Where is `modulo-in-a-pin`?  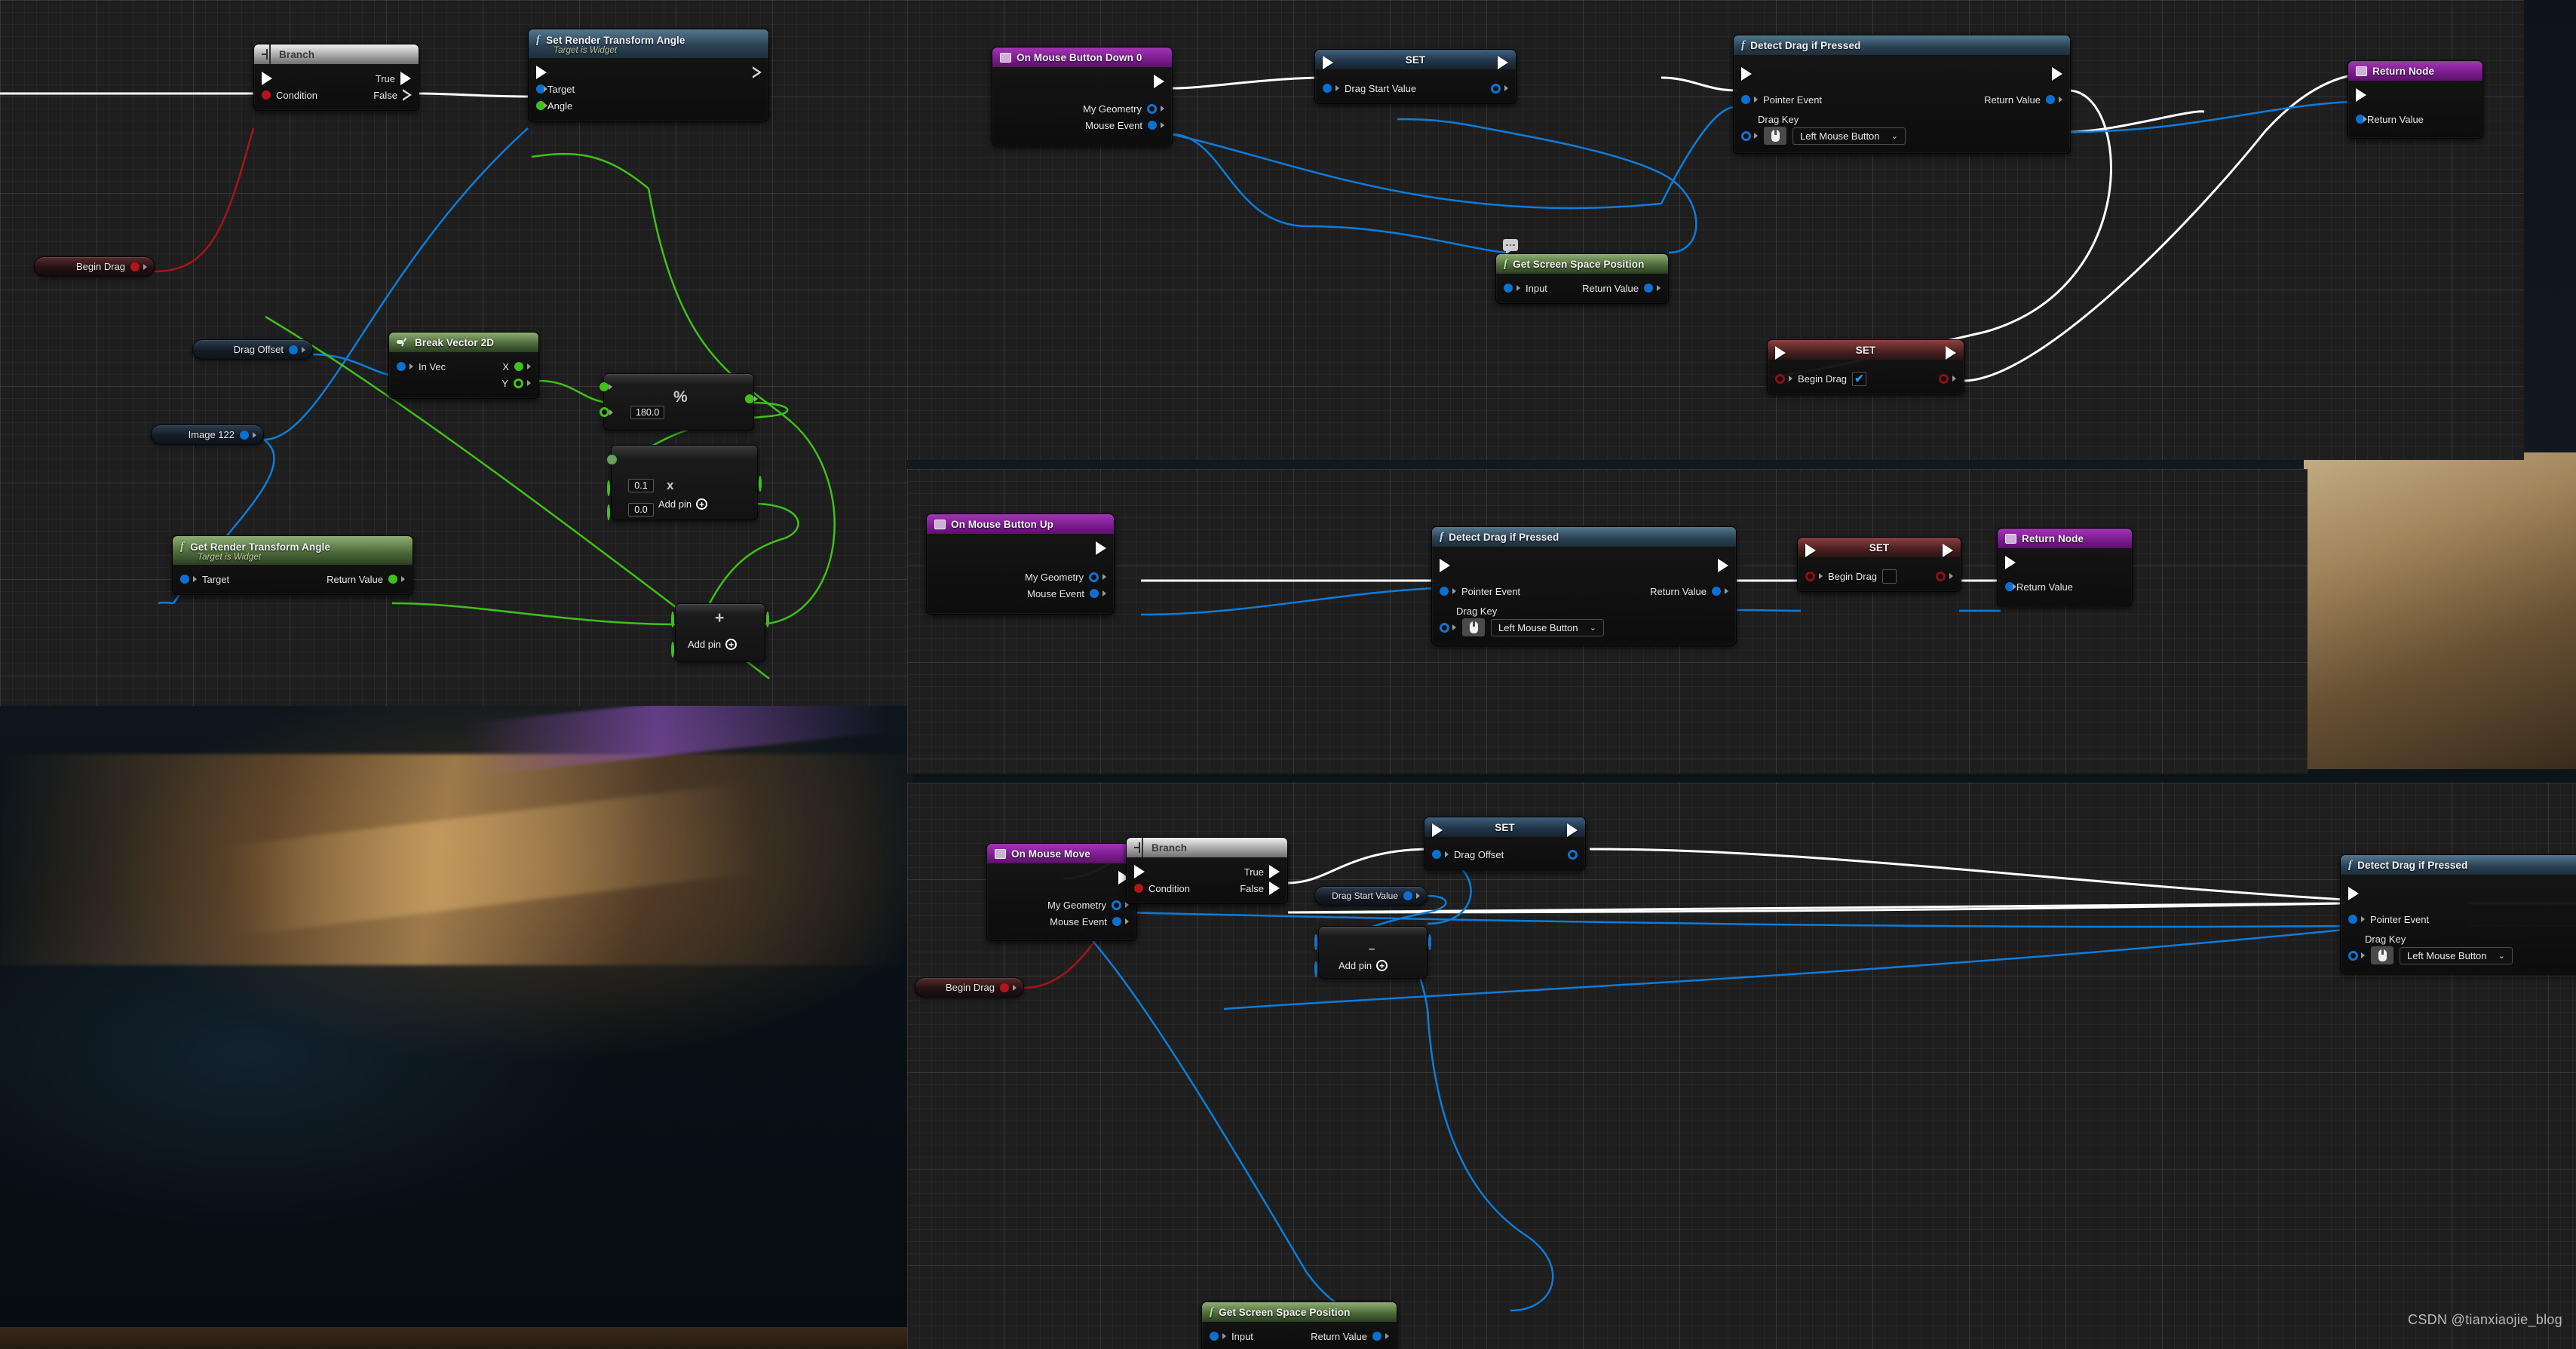 modulo-in-a-pin is located at coordinates (604, 387).